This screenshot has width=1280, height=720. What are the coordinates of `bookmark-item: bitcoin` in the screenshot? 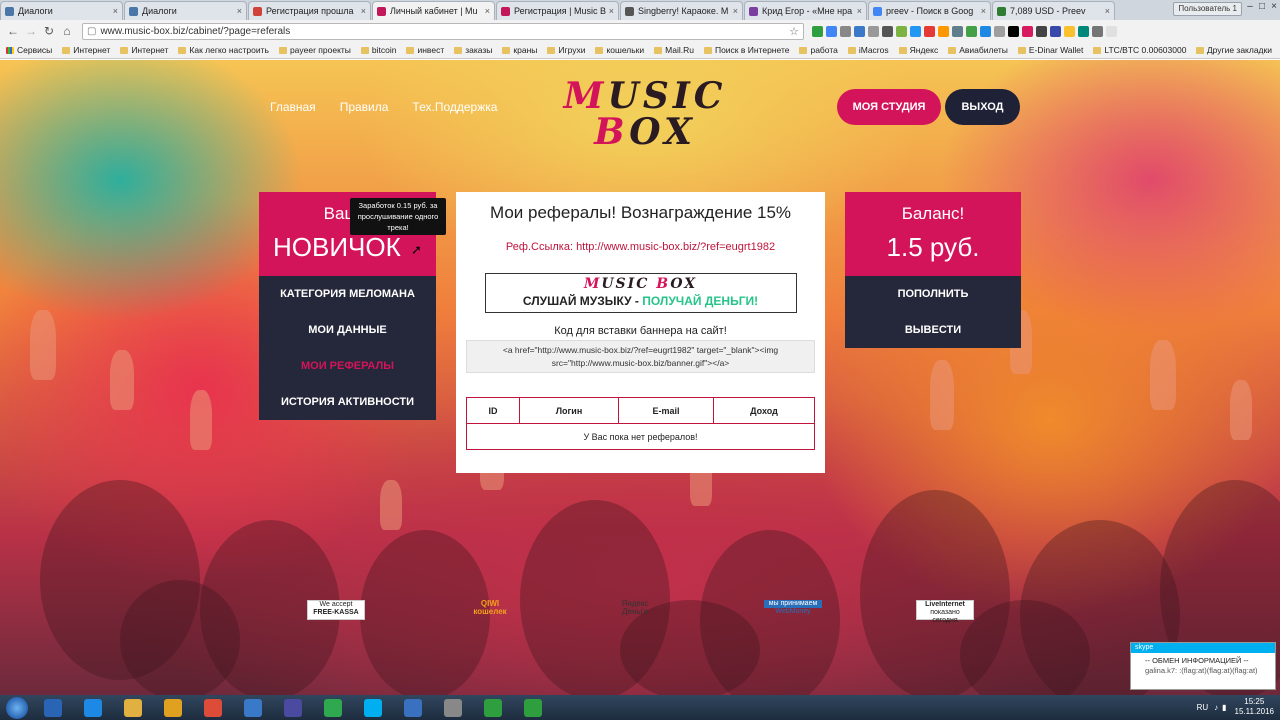 It's located at (378, 50).